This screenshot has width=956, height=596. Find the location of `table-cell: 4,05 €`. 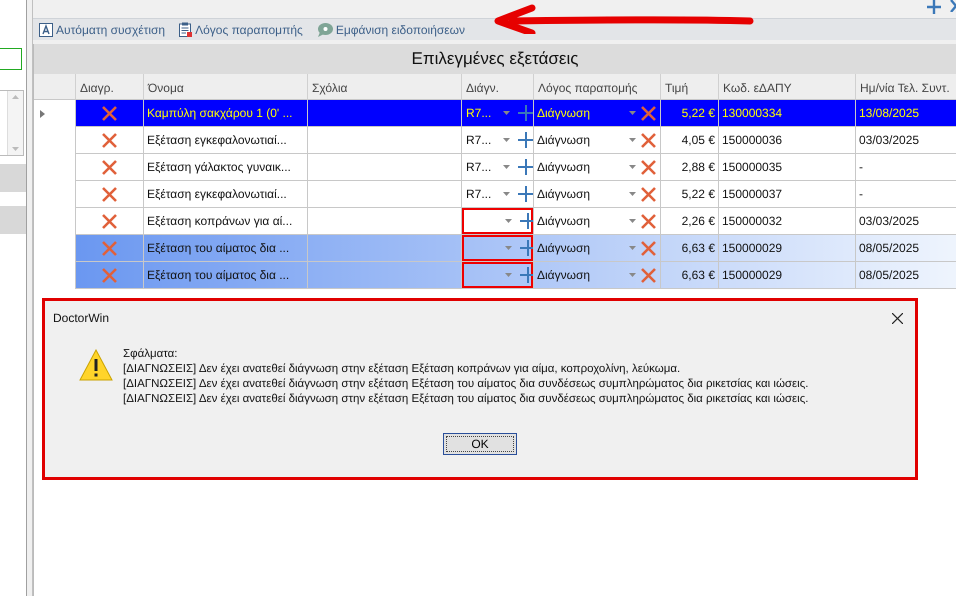

table-cell: 4,05 € is located at coordinates (690, 140).